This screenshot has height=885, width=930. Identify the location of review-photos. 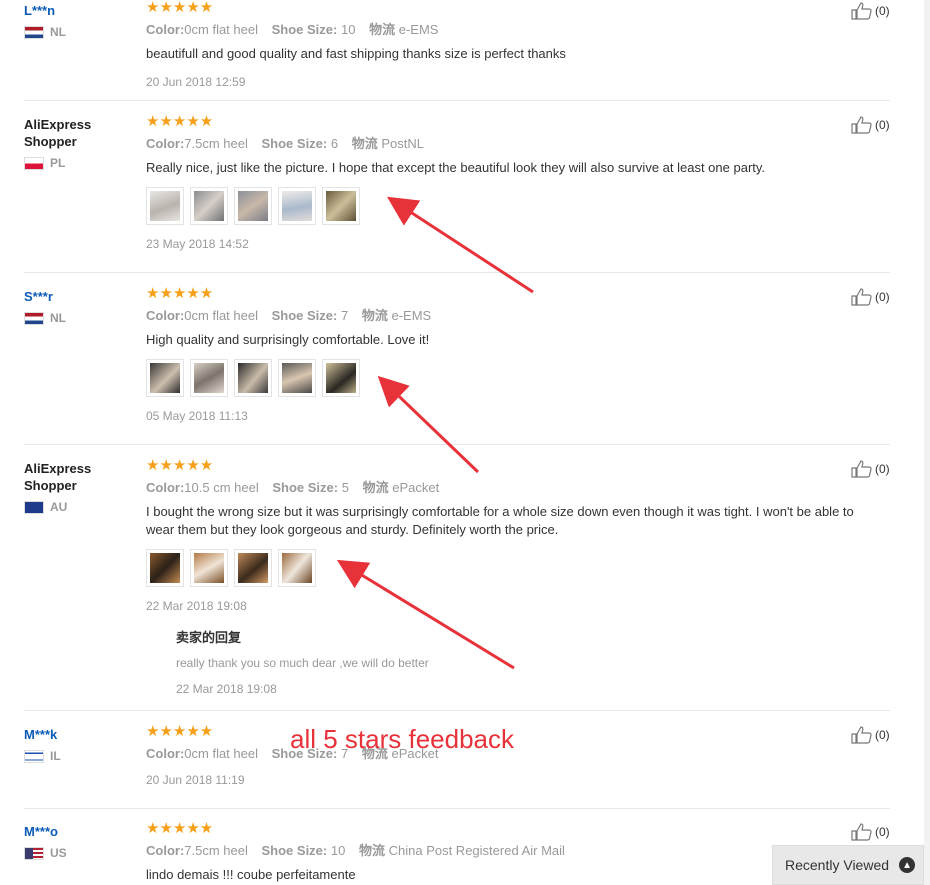
(506, 568).